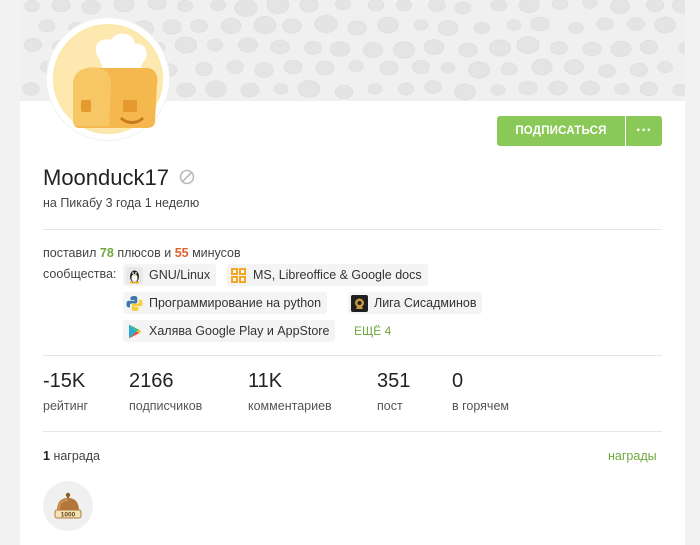  I want to click on award-item: 1000, so click(68, 506).